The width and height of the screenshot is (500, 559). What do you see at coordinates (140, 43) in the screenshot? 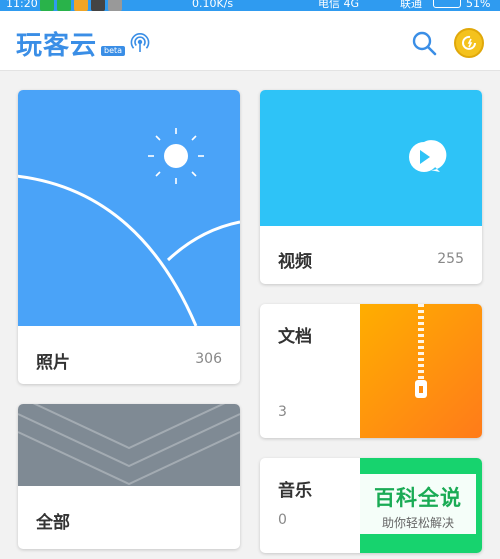
I see `broadcast-icon` at bounding box center [140, 43].